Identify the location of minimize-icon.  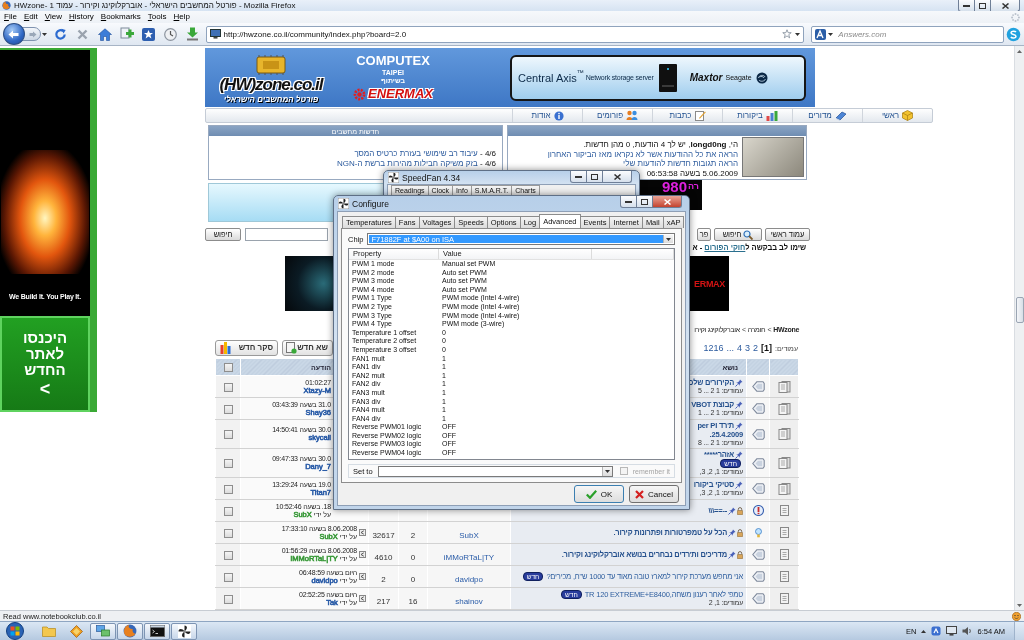
(966, 5).